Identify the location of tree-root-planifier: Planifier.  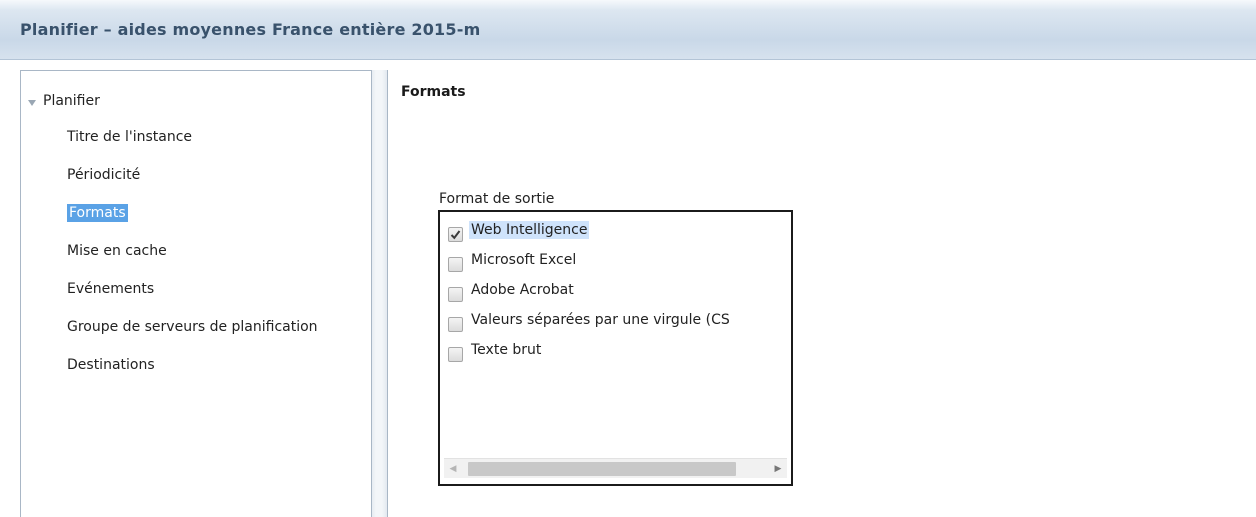
(63, 101).